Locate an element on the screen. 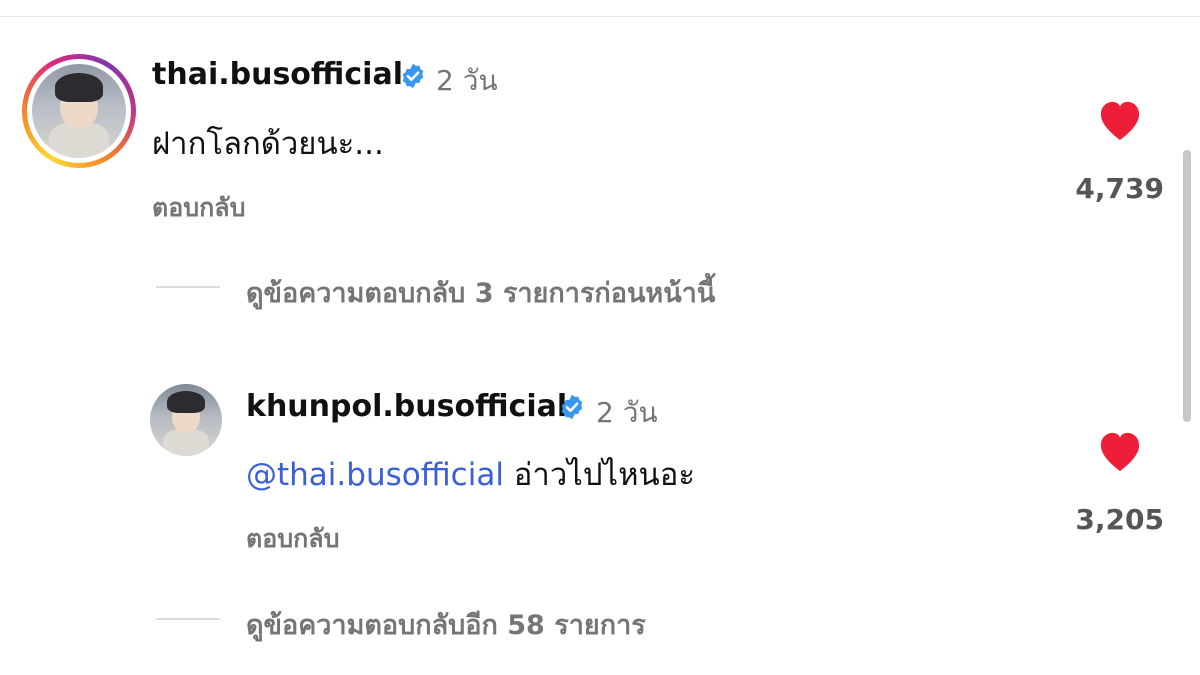 The height and width of the screenshot is (675, 1200). like-count: 3,205 is located at coordinates (1119, 519).